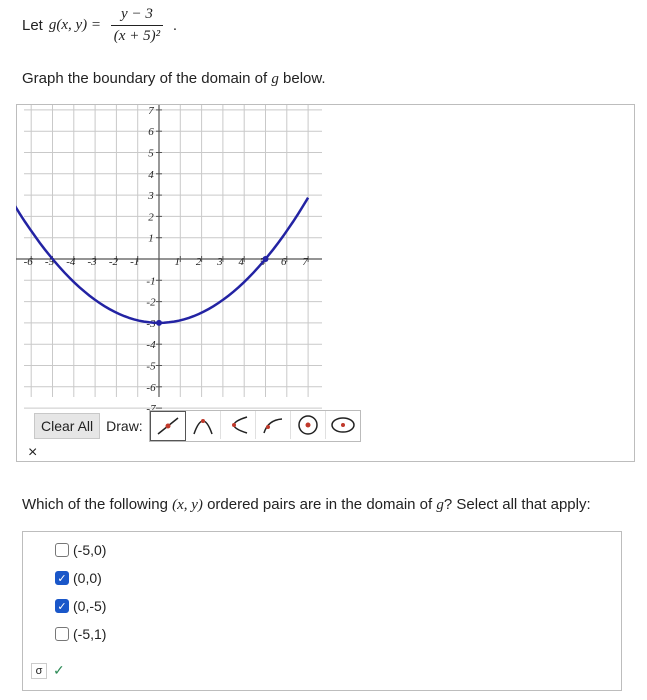 The image size is (647, 700). Describe the element at coordinates (39, 670) in the screenshot. I see `math-symbol-icon: σ` at that location.